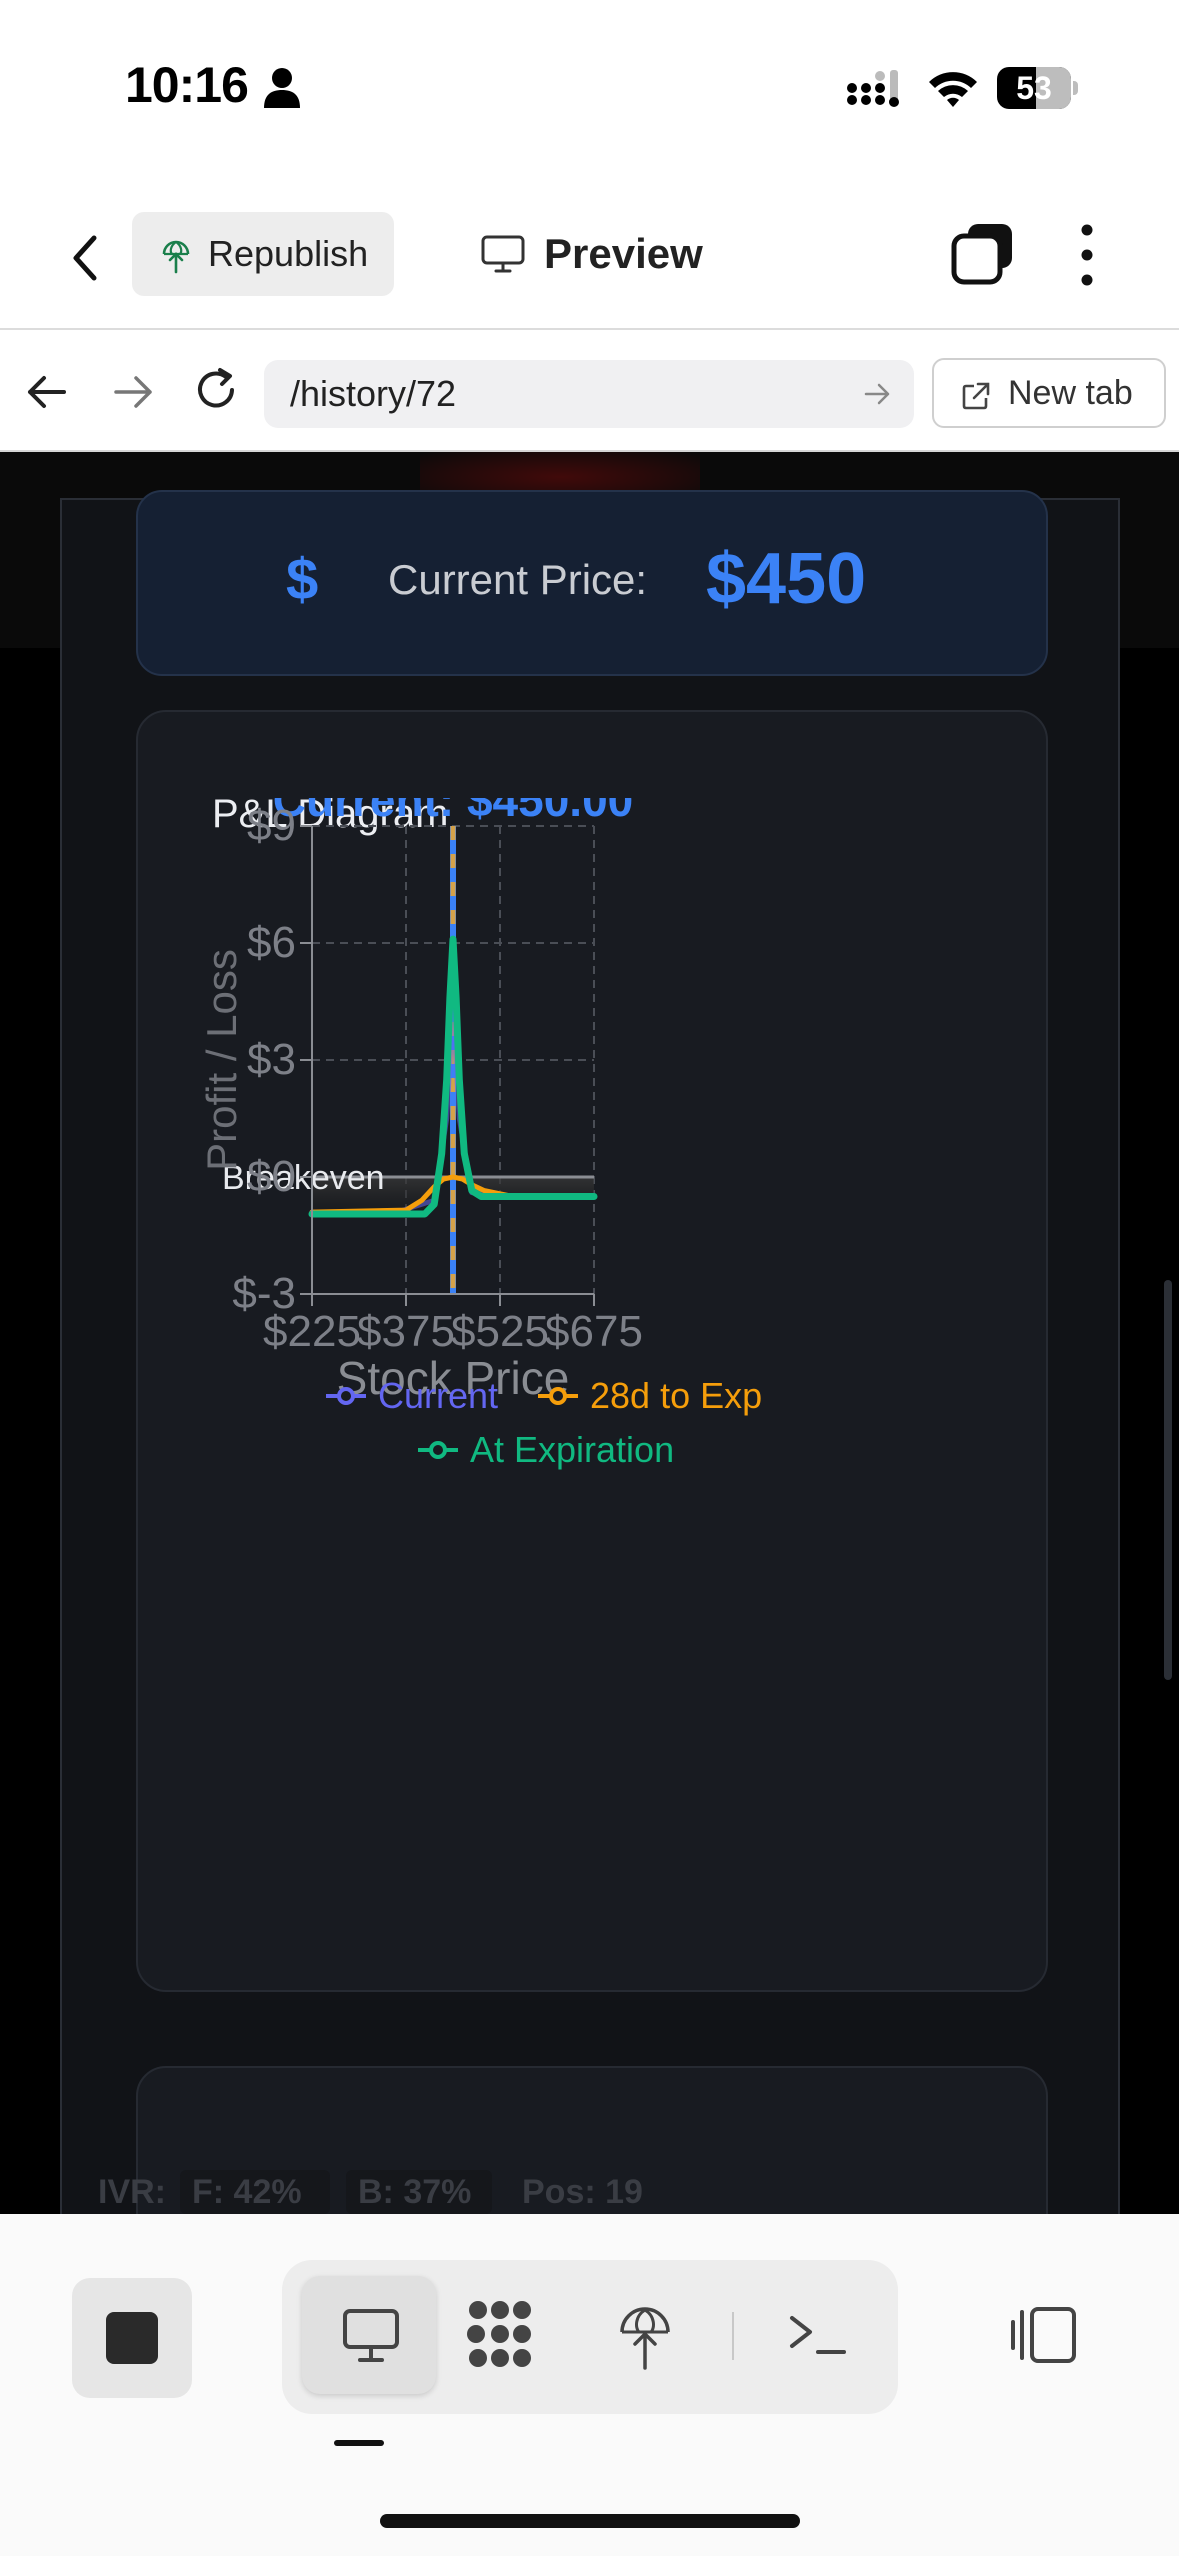 Image resolution: width=1179 pixels, height=2556 pixels. What do you see at coordinates (786, 579) in the screenshot?
I see `current-price-value: $450` at bounding box center [786, 579].